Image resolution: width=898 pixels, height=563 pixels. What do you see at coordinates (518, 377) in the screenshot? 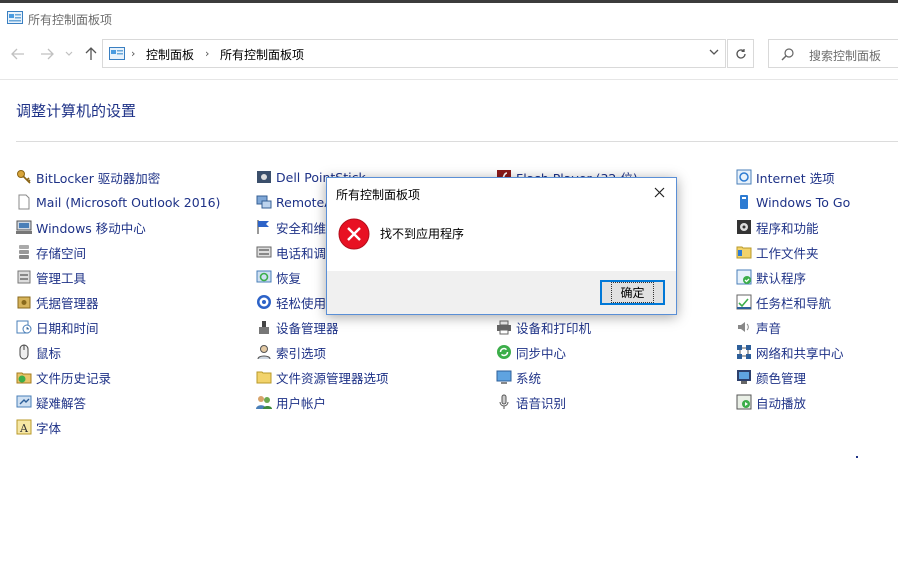
I see `item-system: 系统` at bounding box center [518, 377].